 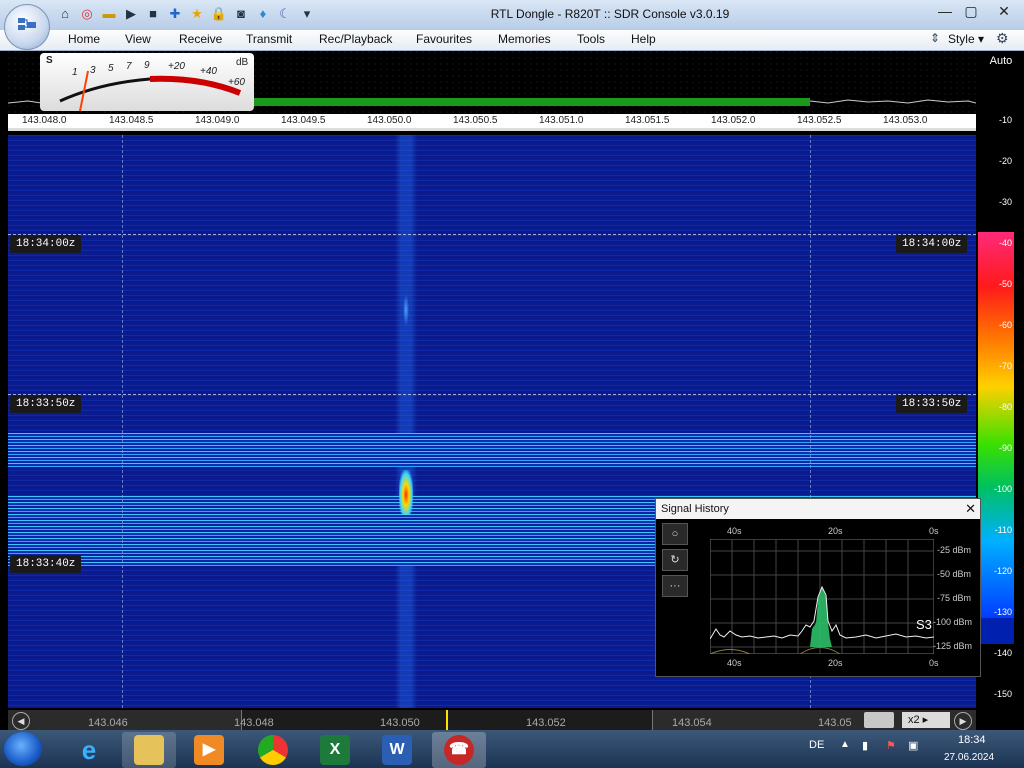 What do you see at coordinates (1002, 571) in the screenshot?
I see `db-tick: -120` at bounding box center [1002, 571].